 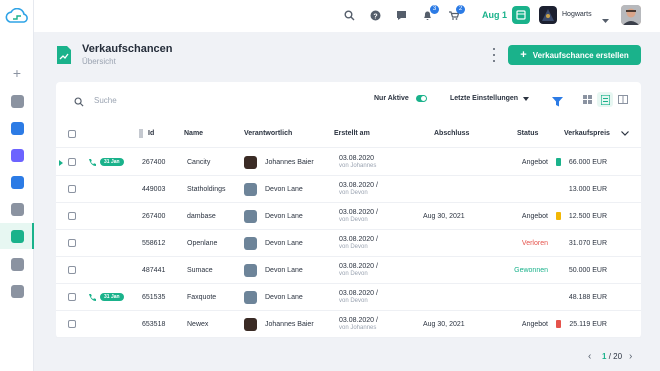 I want to click on sidebar-item-notes, so click(x=17, y=155).